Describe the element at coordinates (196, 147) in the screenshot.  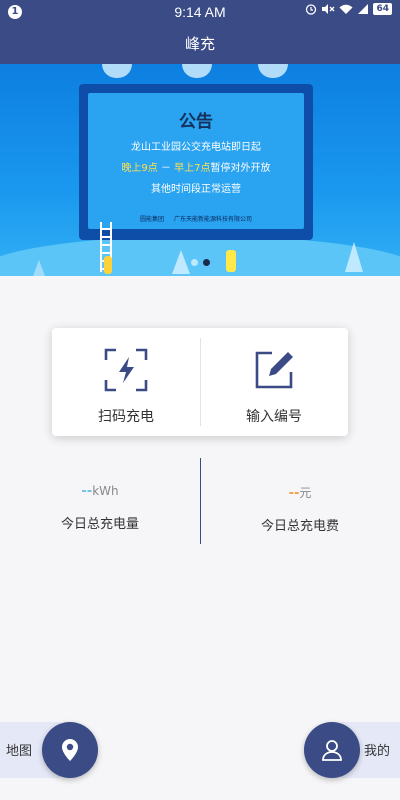
I see `notice-line-1: 龙山工业园公交充电站即日起` at that location.